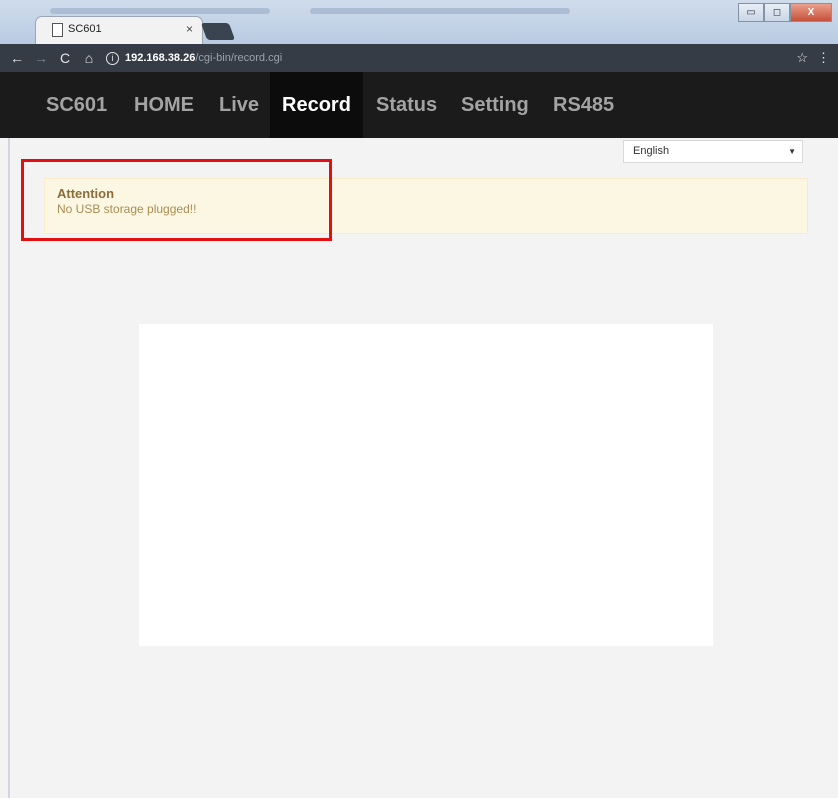  Describe the element at coordinates (419, 22) in the screenshot. I see `window-titlebar: SC601 × ▭ ◻ X` at that location.